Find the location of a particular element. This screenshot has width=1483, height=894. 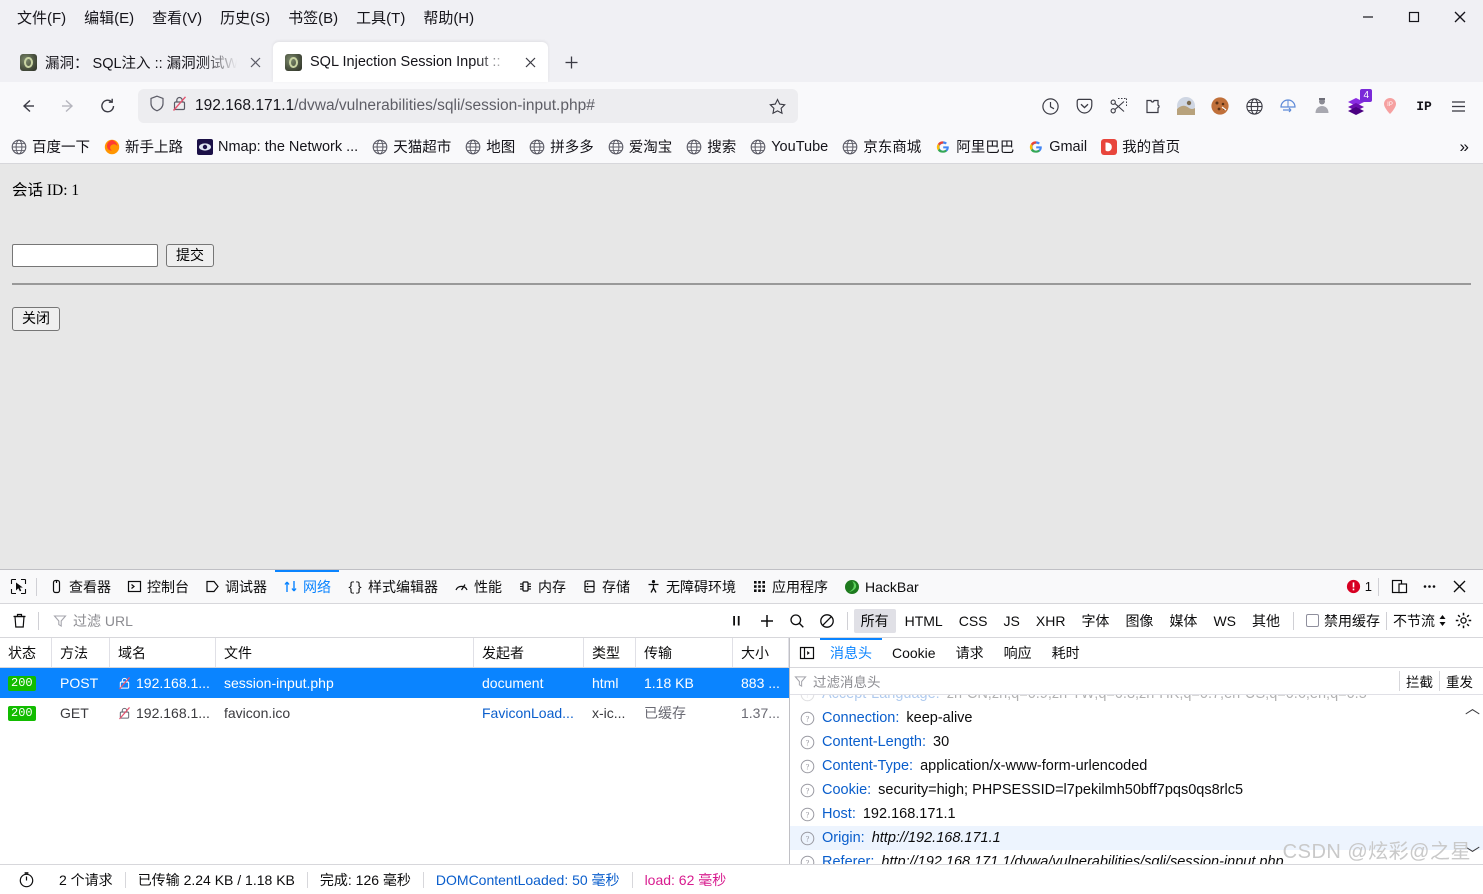

new-tab-button is located at coordinates (571, 62).